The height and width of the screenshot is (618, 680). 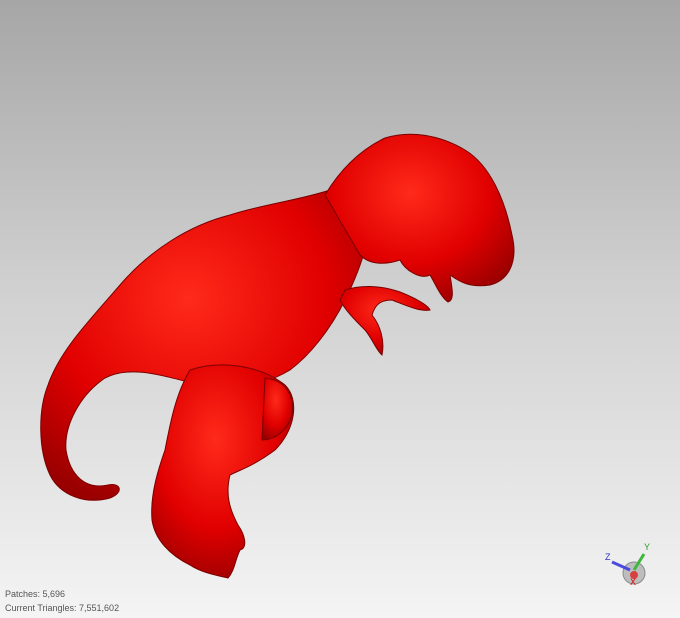 What do you see at coordinates (627, 564) in the screenshot?
I see `axis-gizmo: X Y Z` at bounding box center [627, 564].